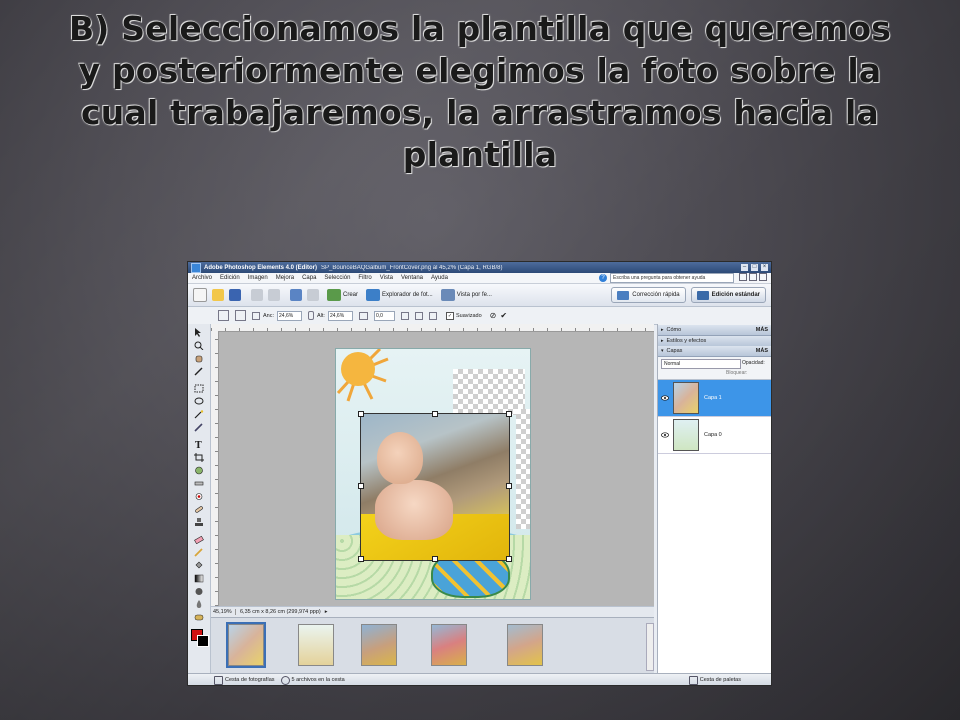 The image size is (960, 720). I want to click on paint-bucket-tool-icon, so click(199, 565).